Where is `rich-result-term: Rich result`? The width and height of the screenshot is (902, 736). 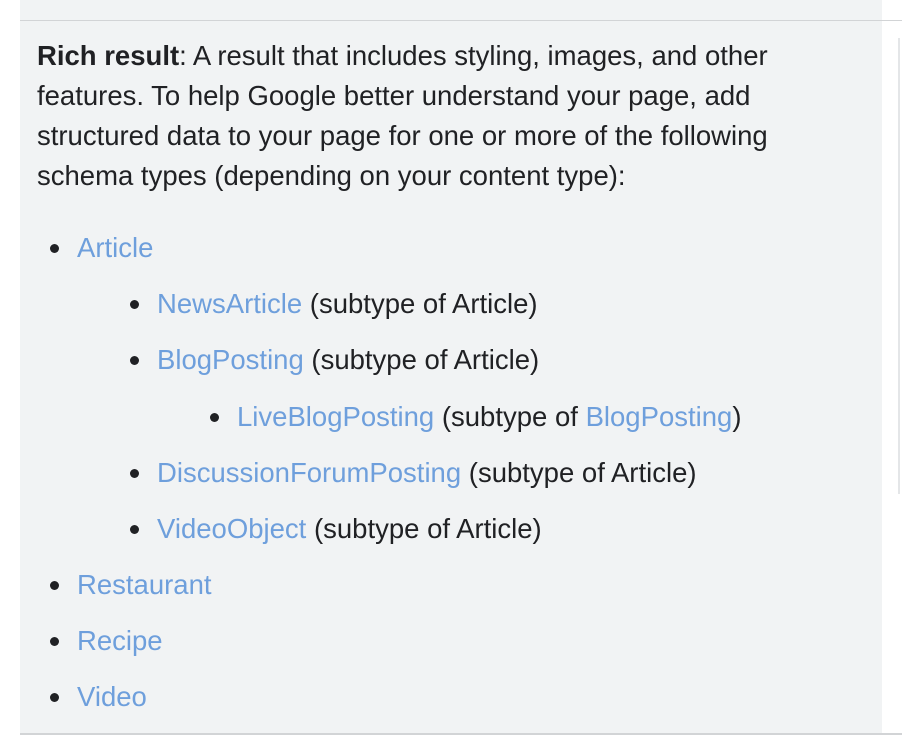 rich-result-term: Rich result is located at coordinates (108, 55).